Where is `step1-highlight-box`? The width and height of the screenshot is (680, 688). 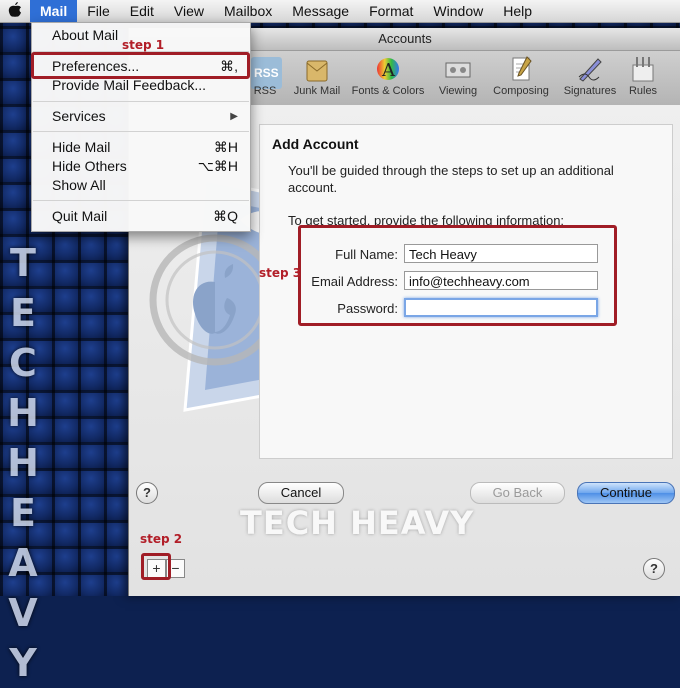 step1-highlight-box is located at coordinates (140, 65).